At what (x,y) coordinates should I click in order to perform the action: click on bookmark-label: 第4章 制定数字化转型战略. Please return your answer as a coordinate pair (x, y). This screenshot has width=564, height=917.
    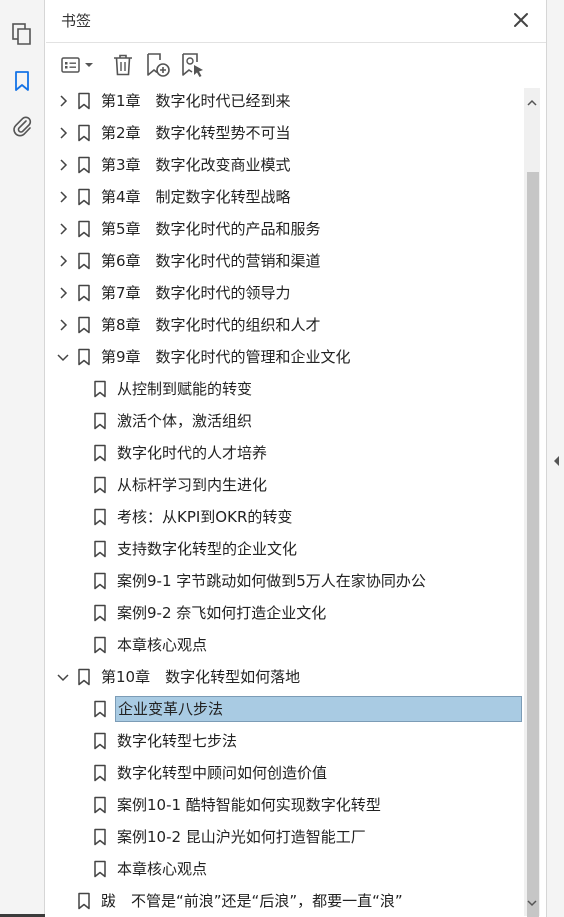
    Looking at the image, I should click on (196, 197).